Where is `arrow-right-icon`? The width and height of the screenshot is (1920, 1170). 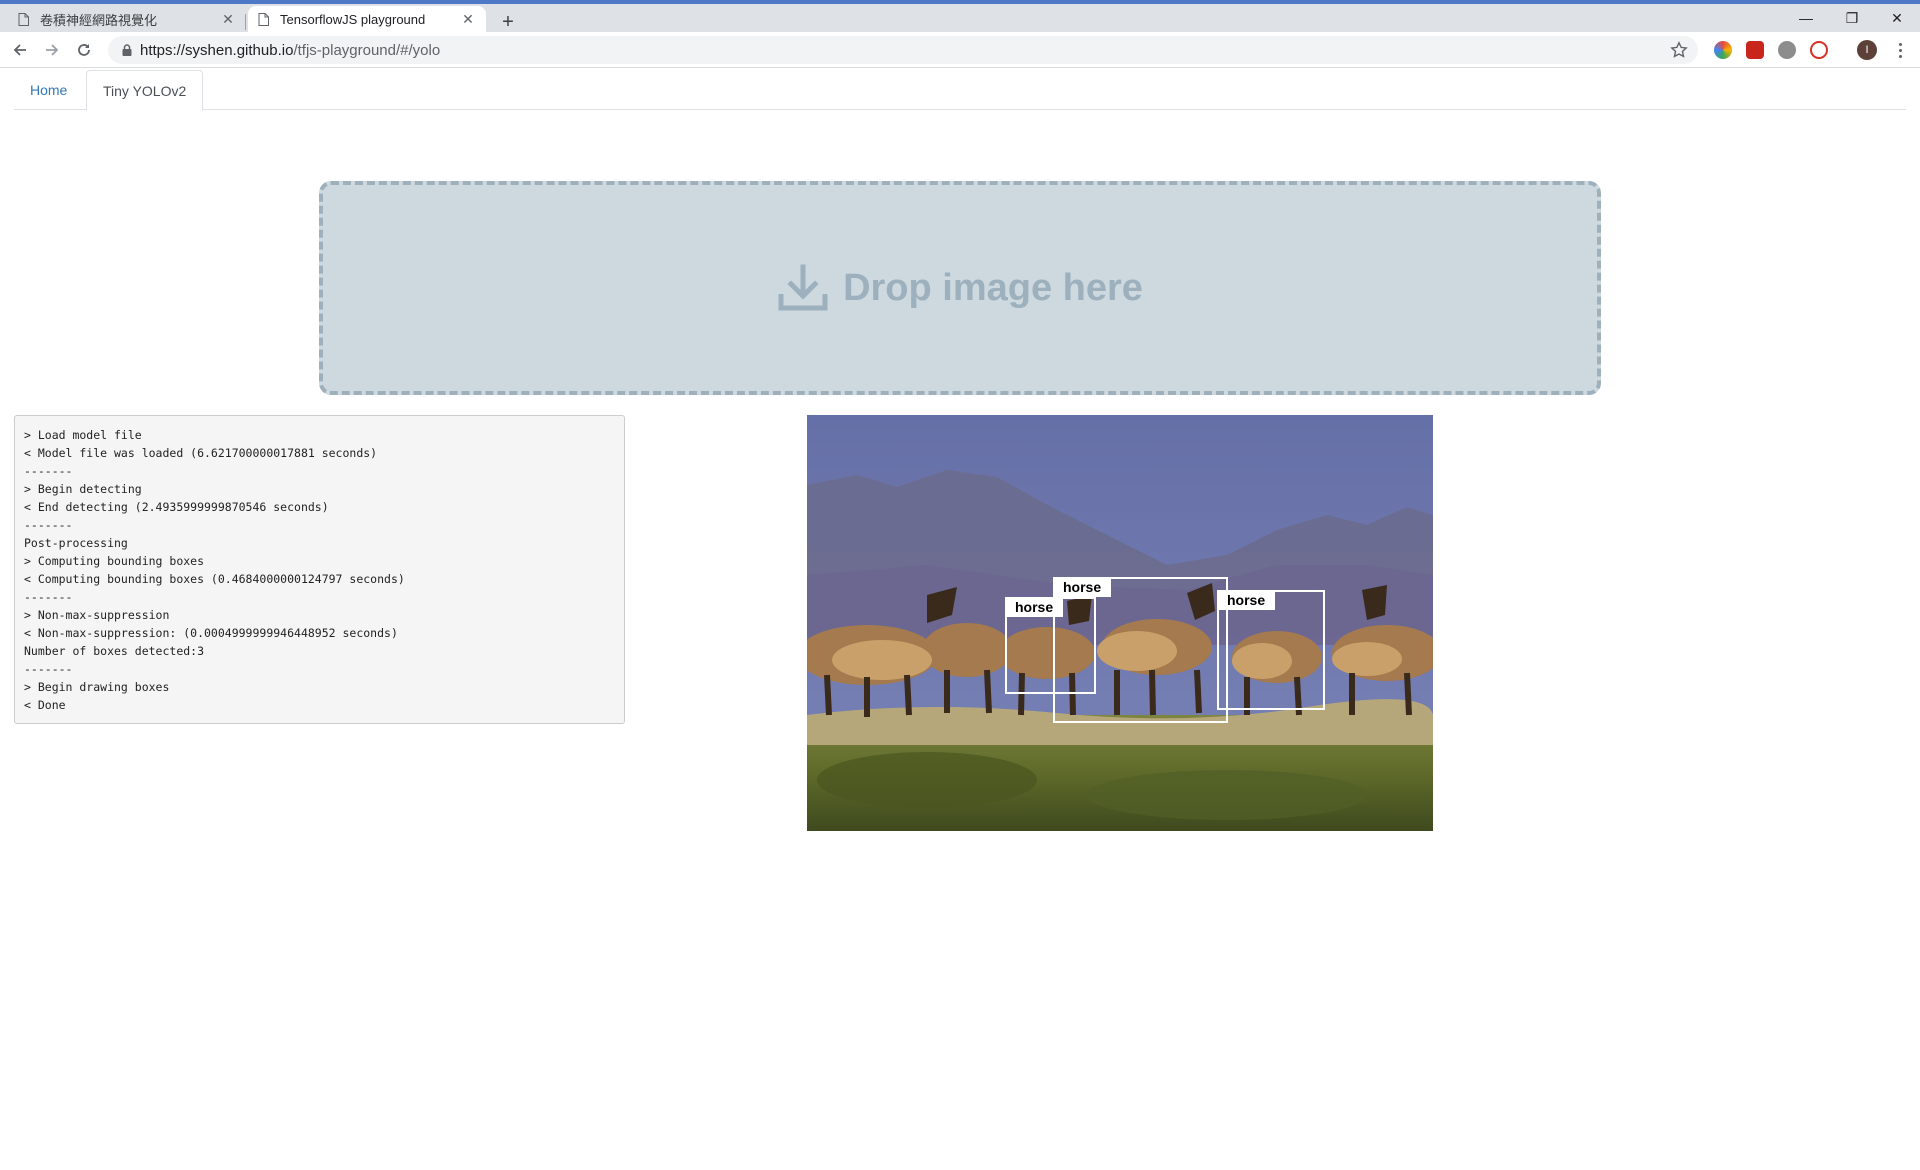
arrow-right-icon is located at coordinates (52, 50).